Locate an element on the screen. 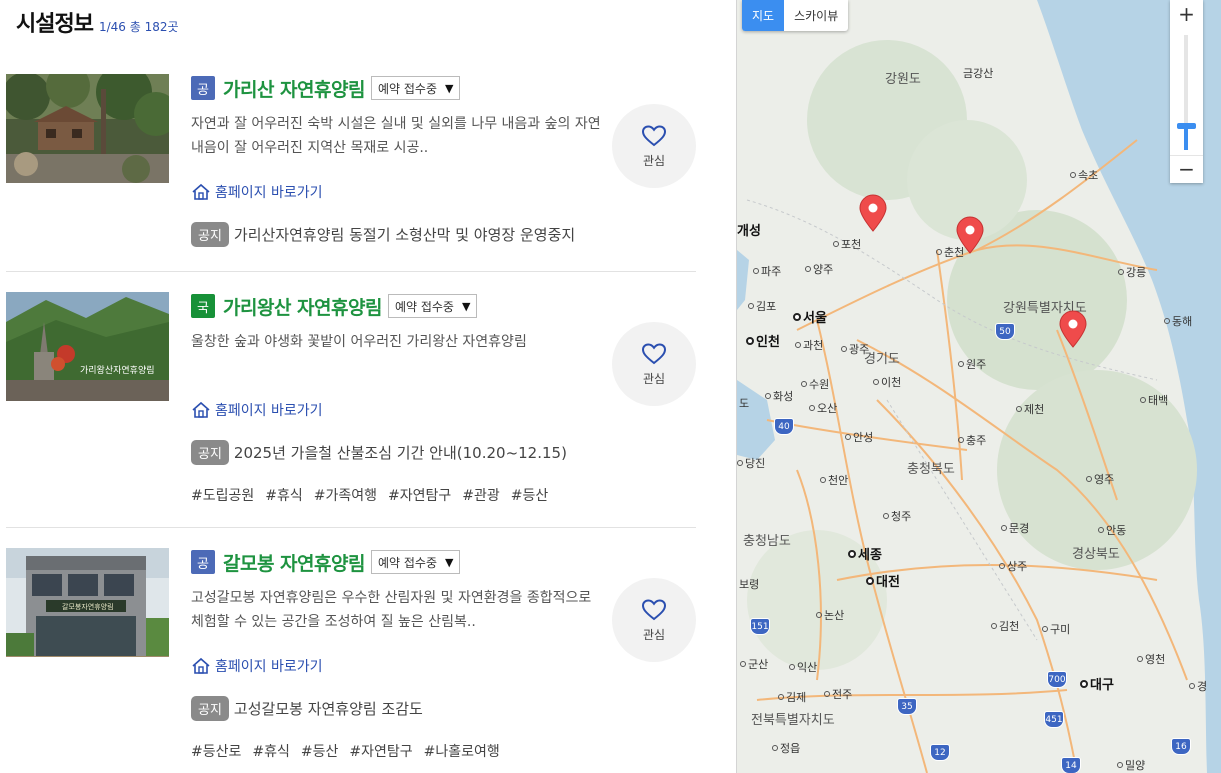 This screenshot has height=773, width=1221. result-count: 1/46 총 182곳 is located at coordinates (138, 27).